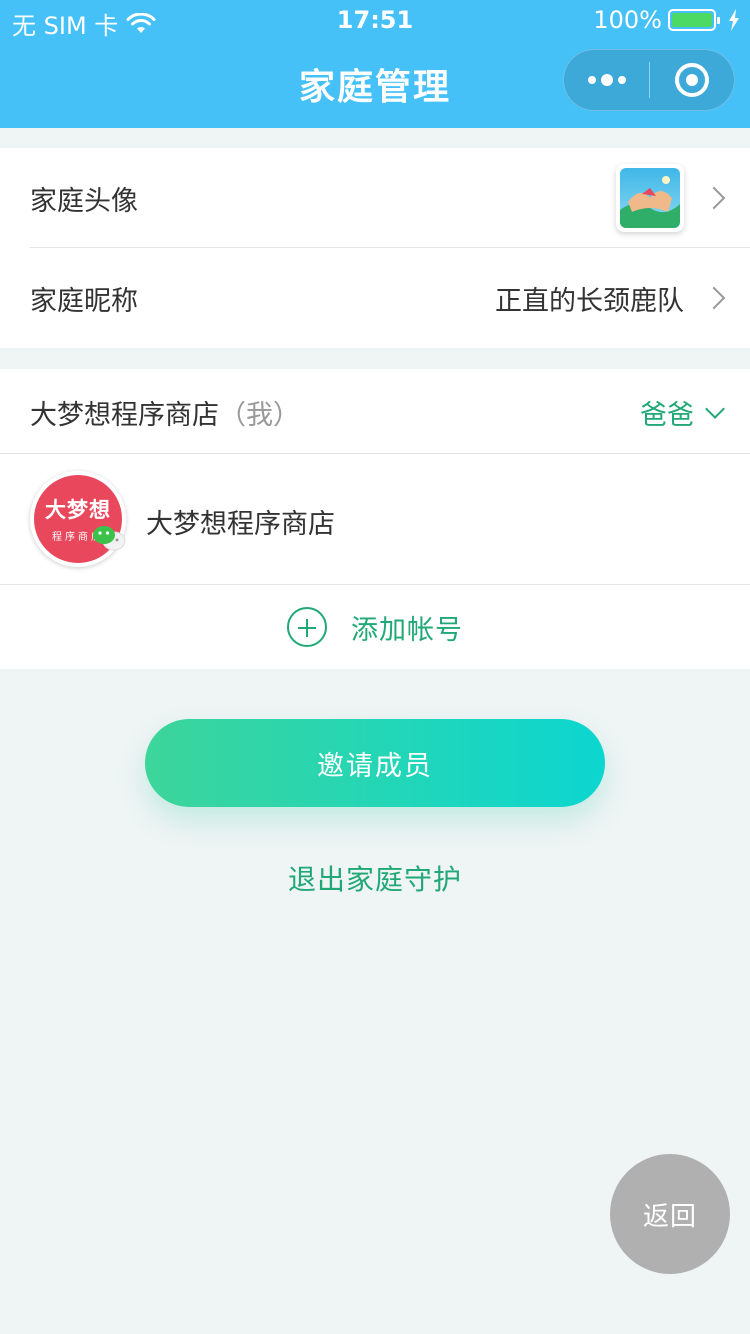  Describe the element at coordinates (715, 408) in the screenshot. I see `chevron-down-icon` at that location.